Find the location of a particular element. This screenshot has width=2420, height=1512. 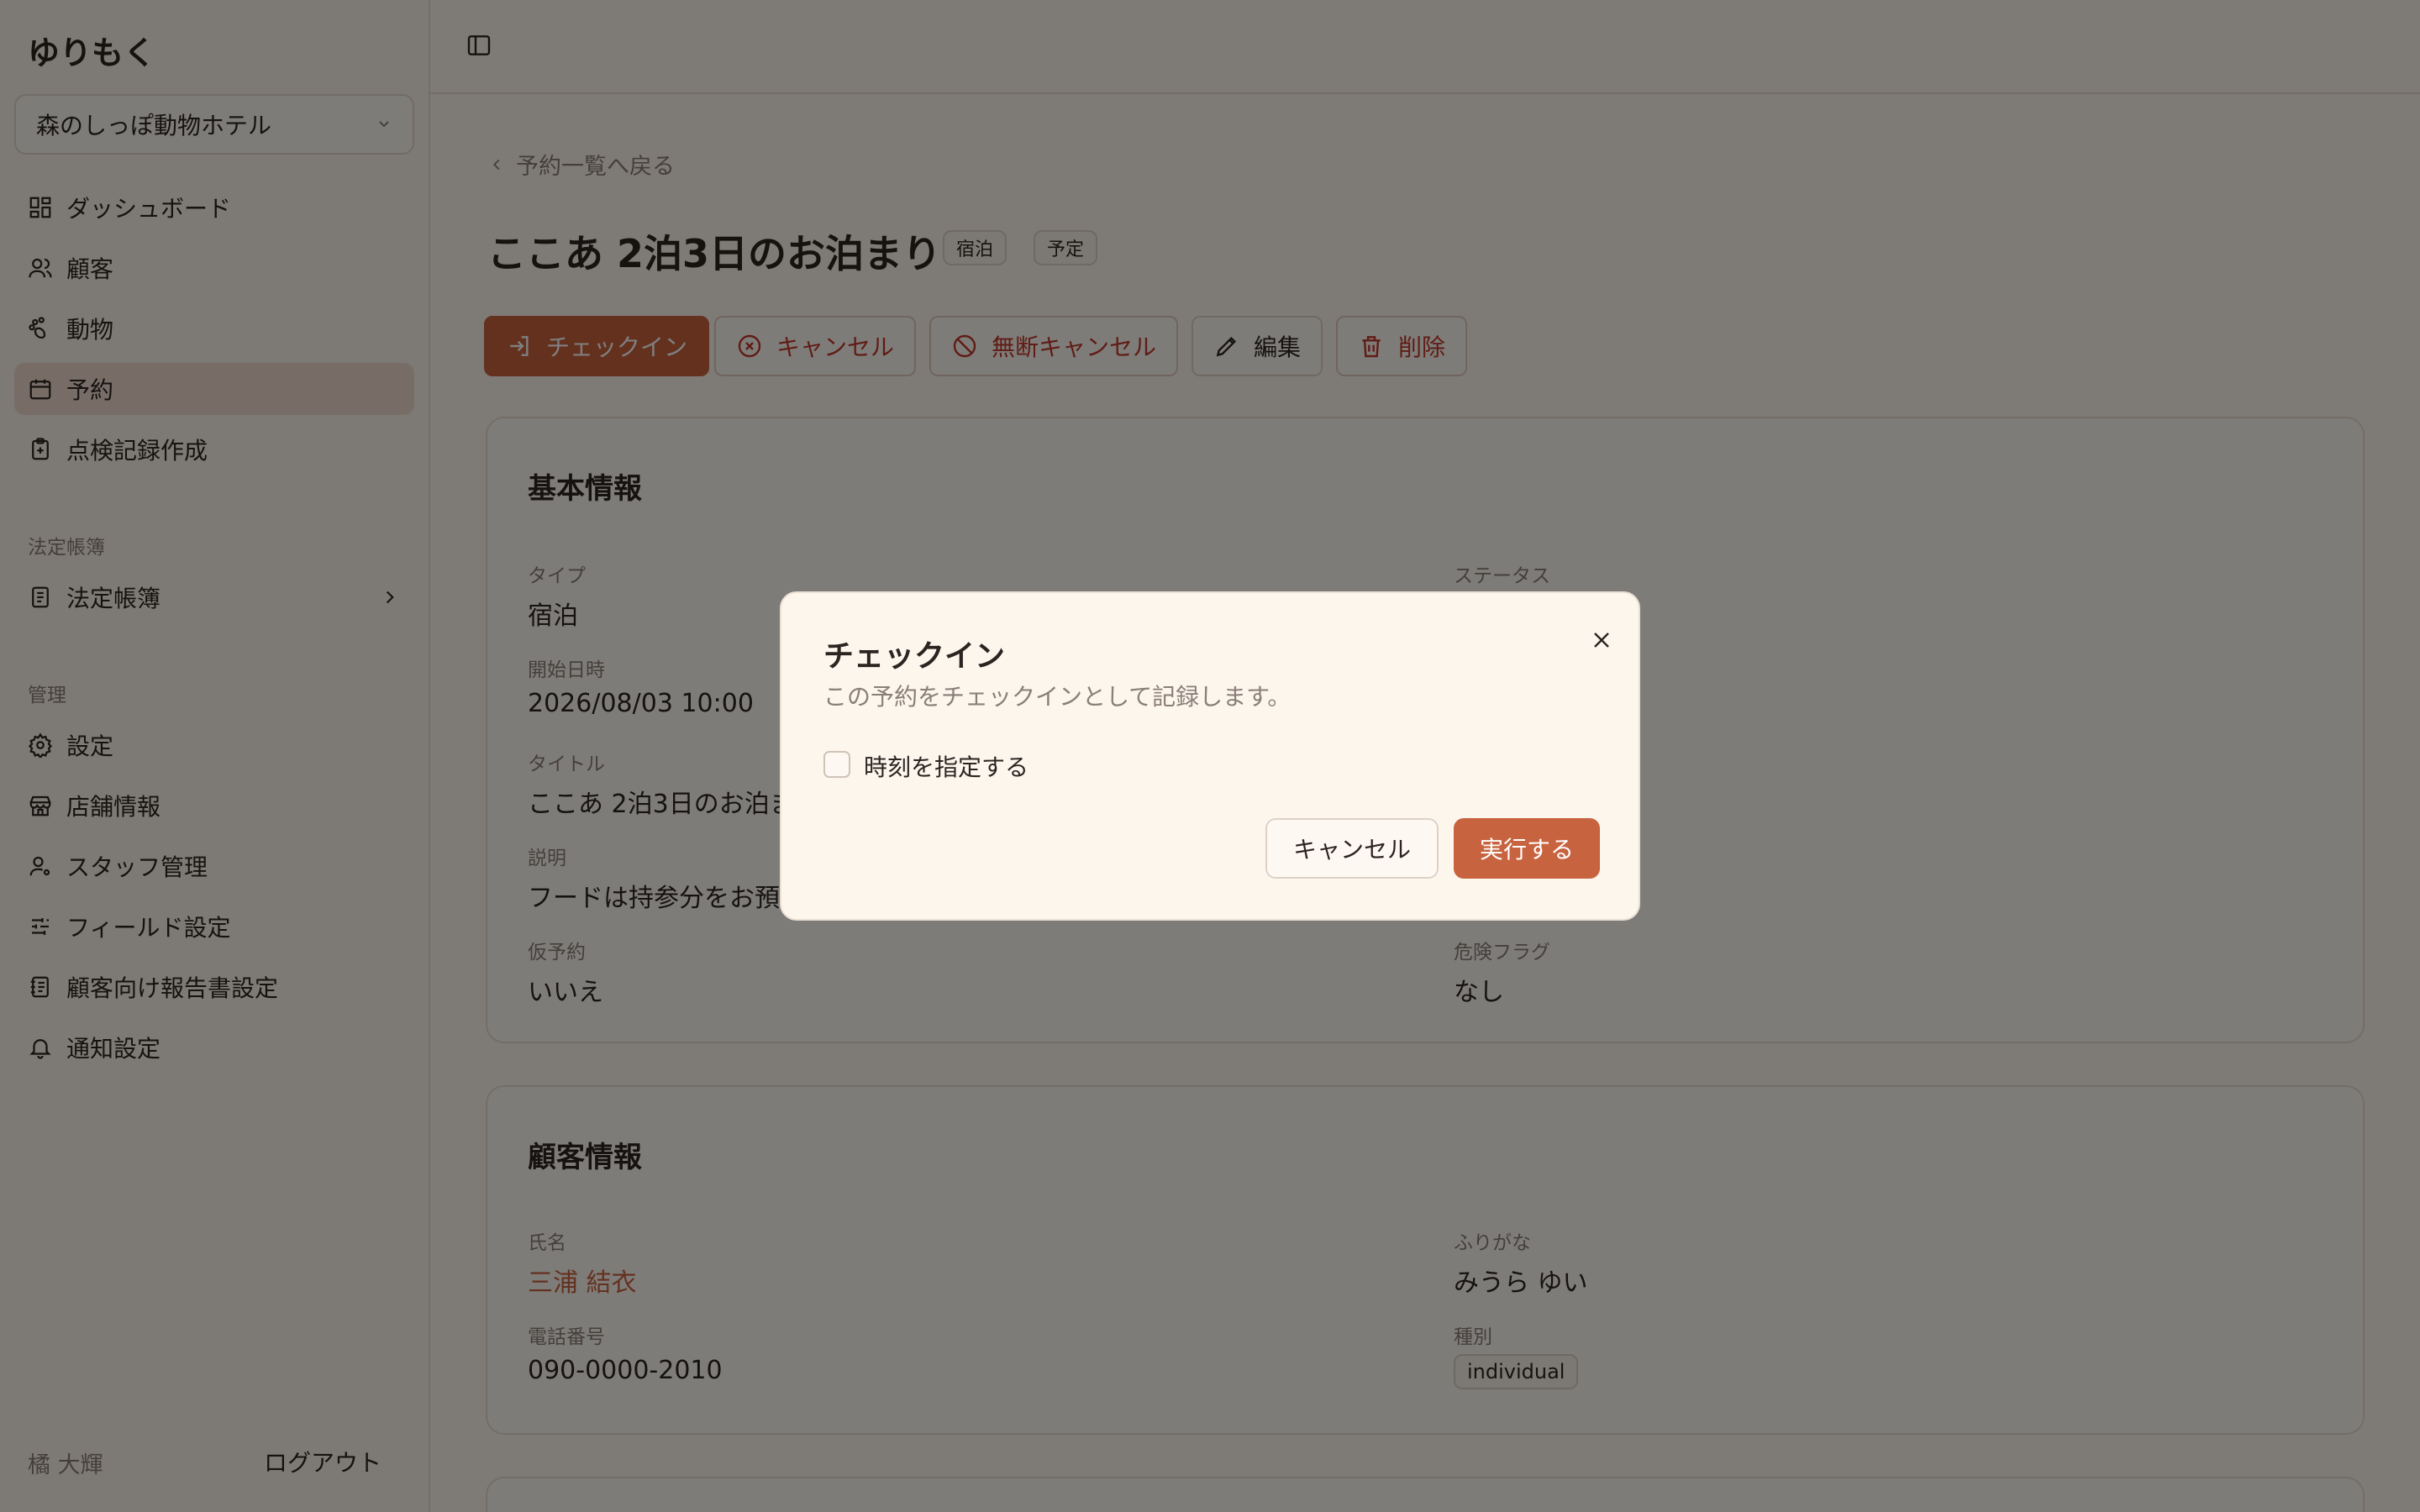

dialog-description: この予約をチェックインとして記録します。 is located at coordinates (1057, 697).